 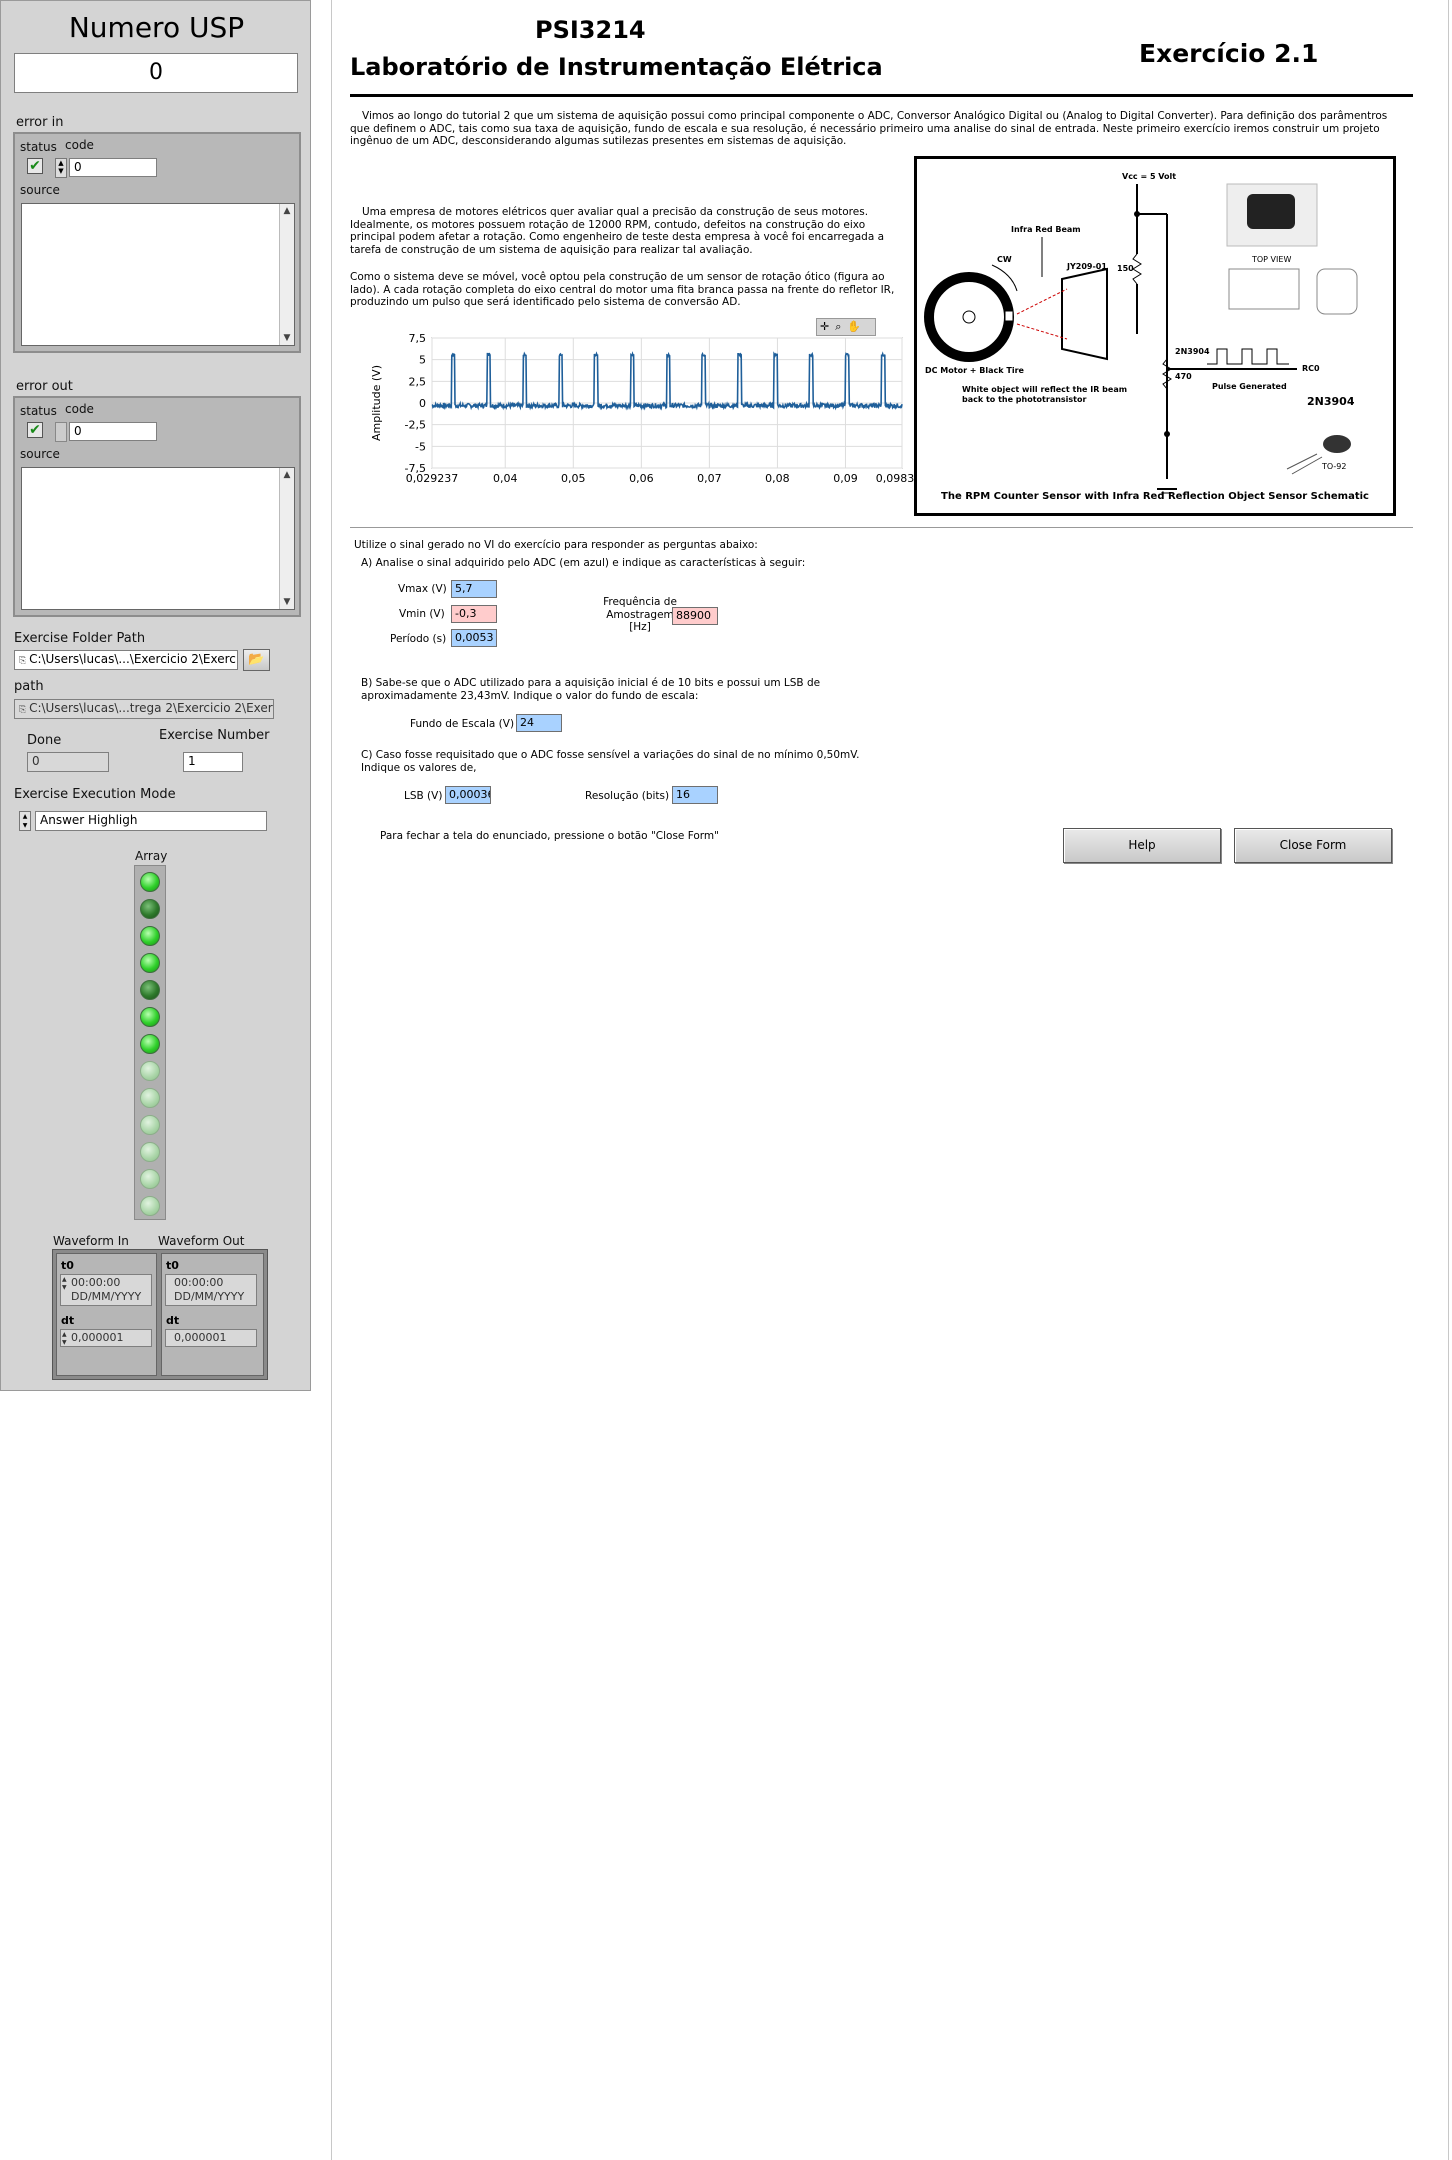 I want to click on error-in-cluster: status code ✔ ▲ ▼ 0 source ▲ ▼, so click(x=157, y=242).